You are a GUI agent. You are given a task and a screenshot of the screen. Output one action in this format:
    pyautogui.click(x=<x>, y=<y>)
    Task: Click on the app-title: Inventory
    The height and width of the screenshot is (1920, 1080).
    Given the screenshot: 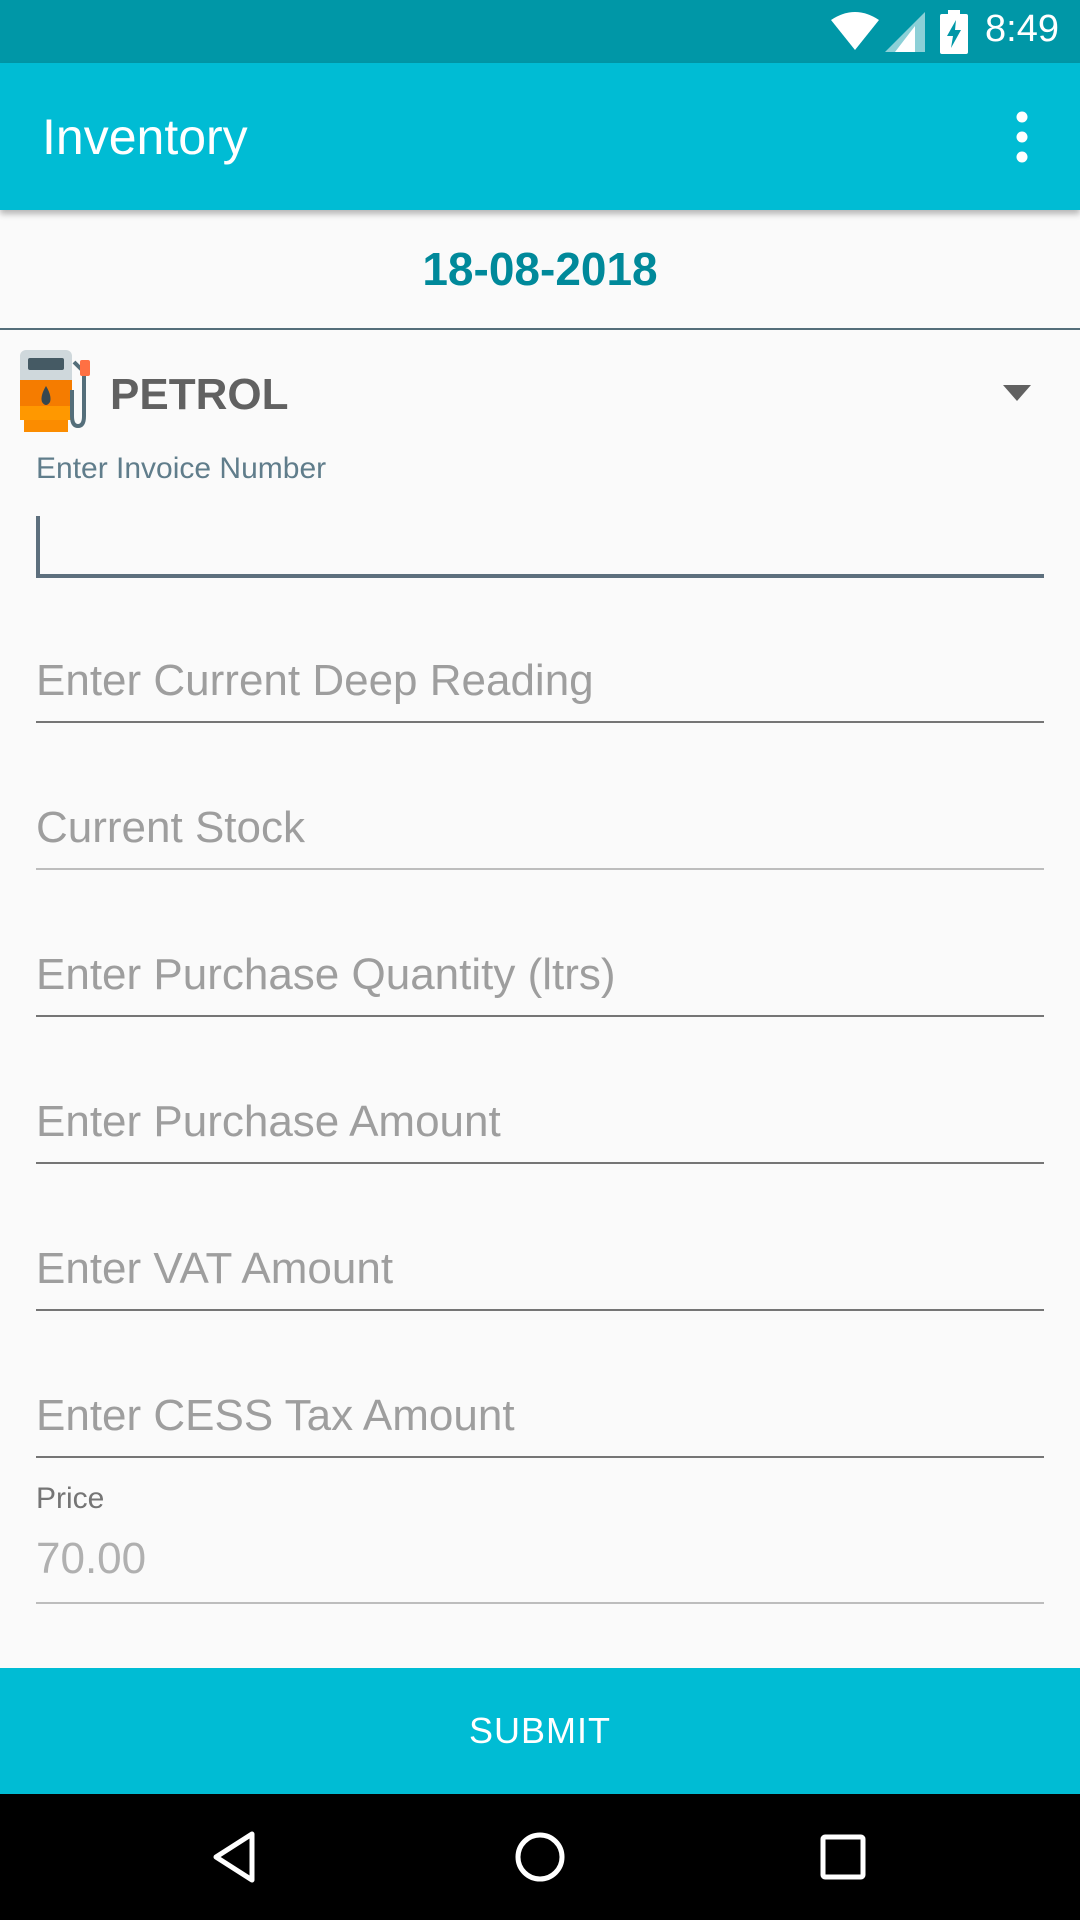 What is the action you would take?
    pyautogui.click(x=145, y=137)
    